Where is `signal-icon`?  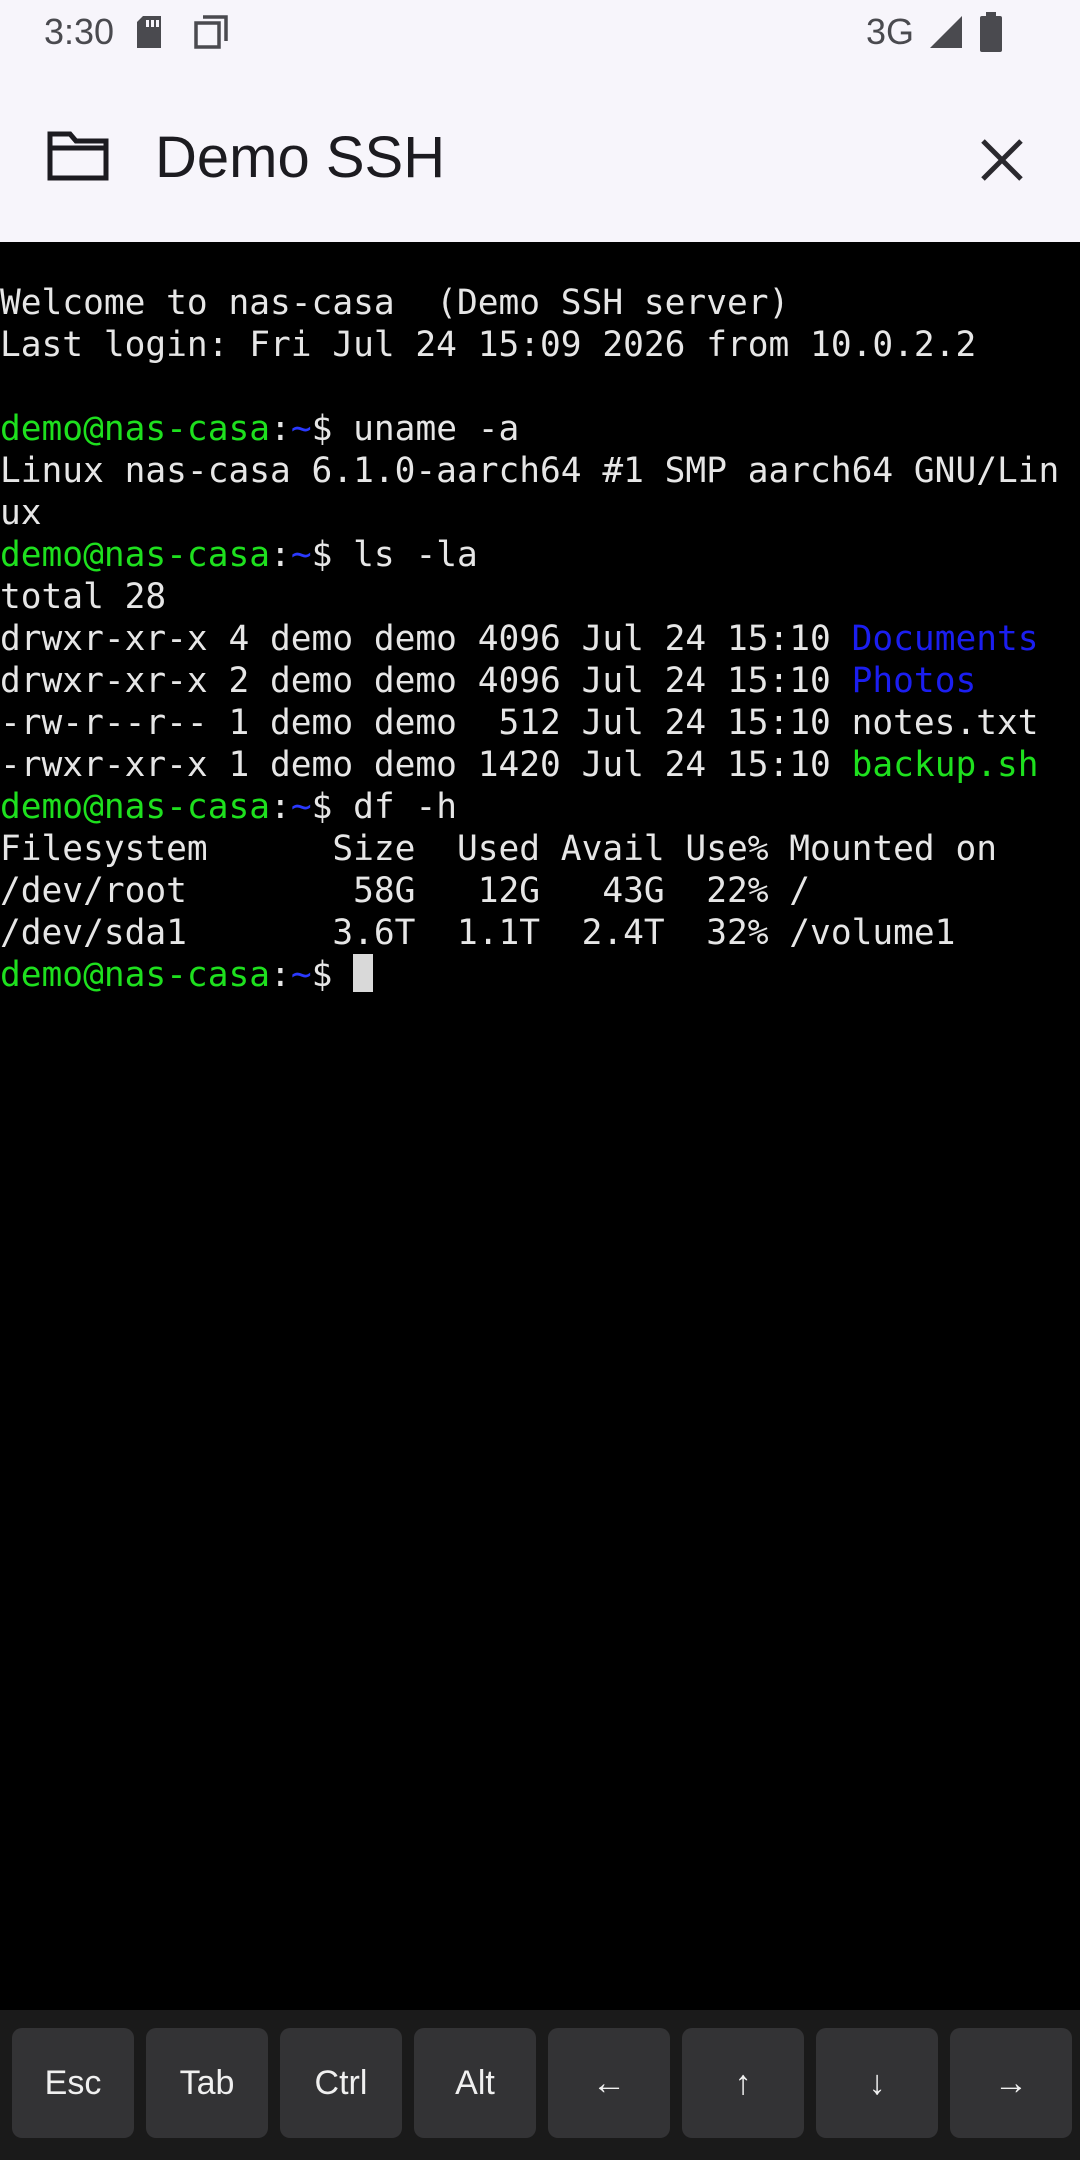
signal-icon is located at coordinates (946, 32).